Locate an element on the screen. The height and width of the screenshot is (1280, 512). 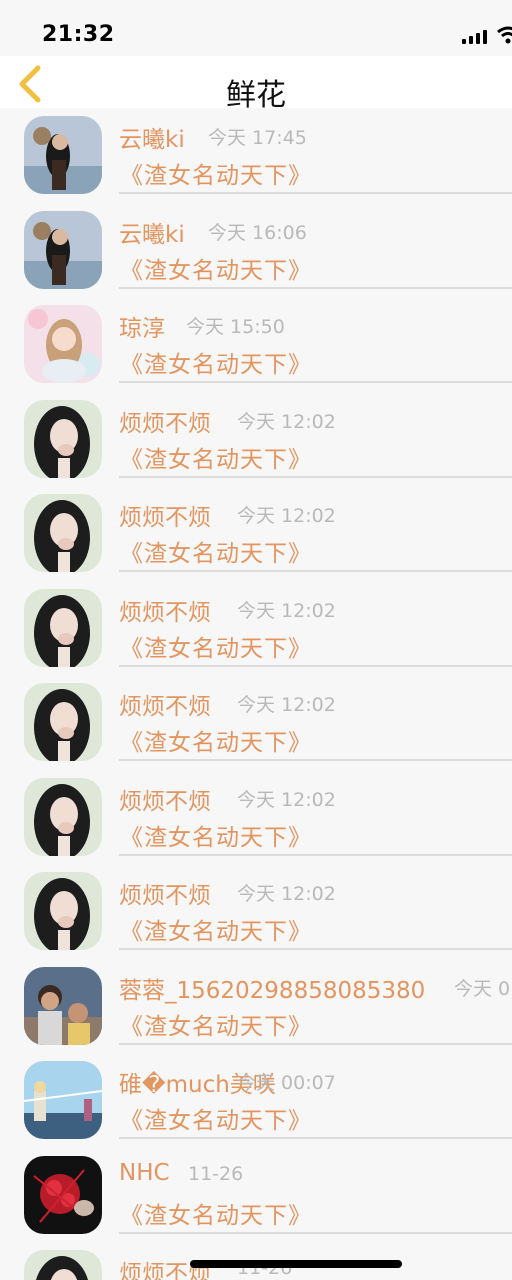
sender-name: NHC is located at coordinates (144, 1172).